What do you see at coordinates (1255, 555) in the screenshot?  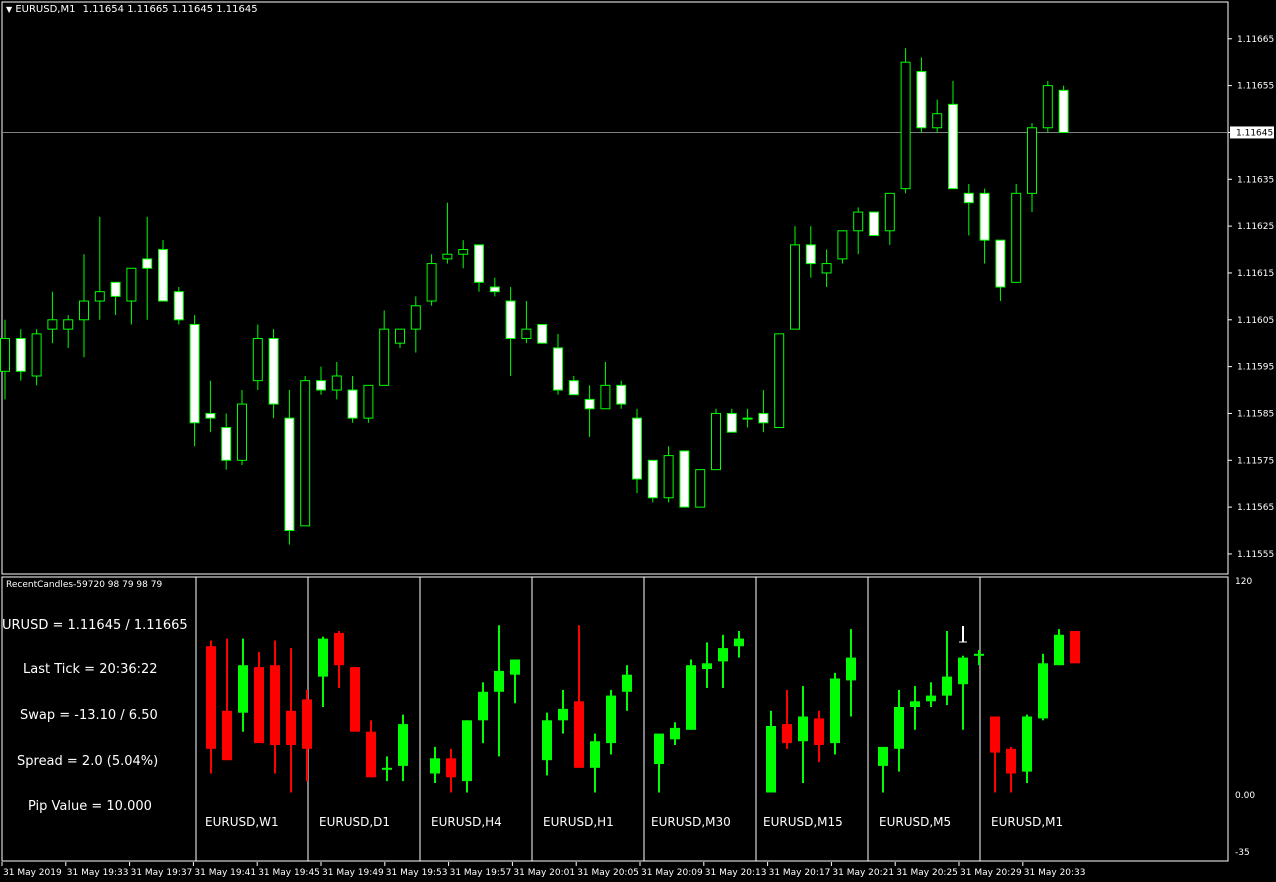 I see `price-tick-label: 1.11555` at bounding box center [1255, 555].